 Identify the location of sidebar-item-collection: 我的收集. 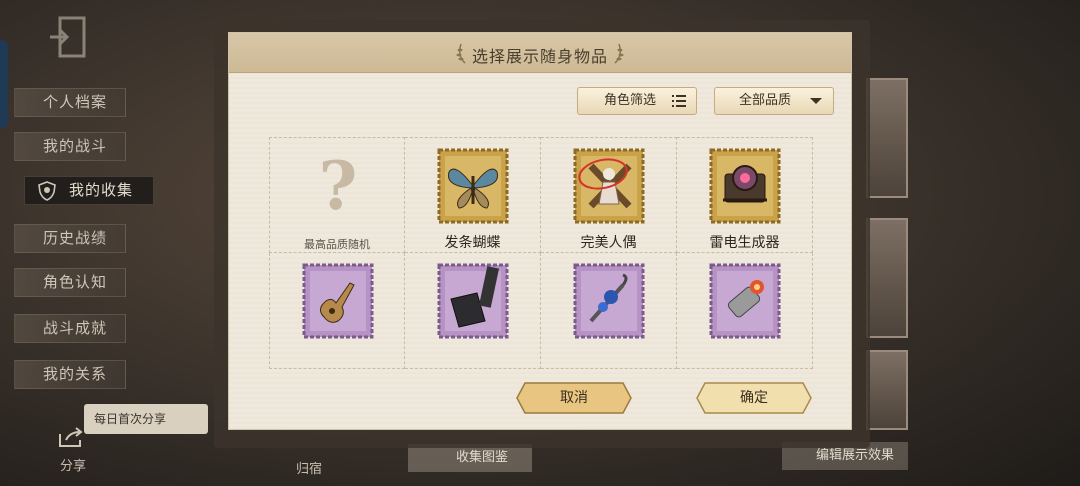
(89, 190).